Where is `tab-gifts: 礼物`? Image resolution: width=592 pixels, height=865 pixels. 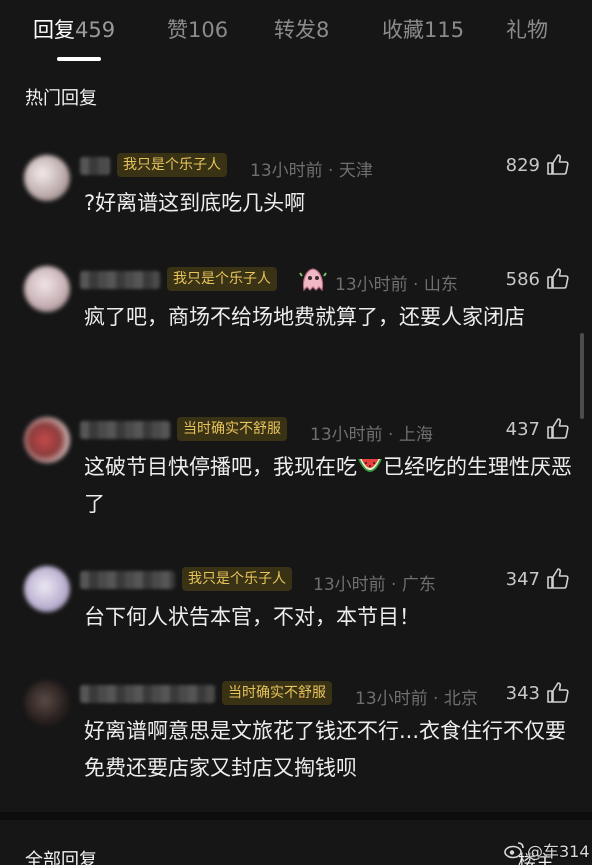
tab-gifts: 礼物 is located at coordinates (527, 29).